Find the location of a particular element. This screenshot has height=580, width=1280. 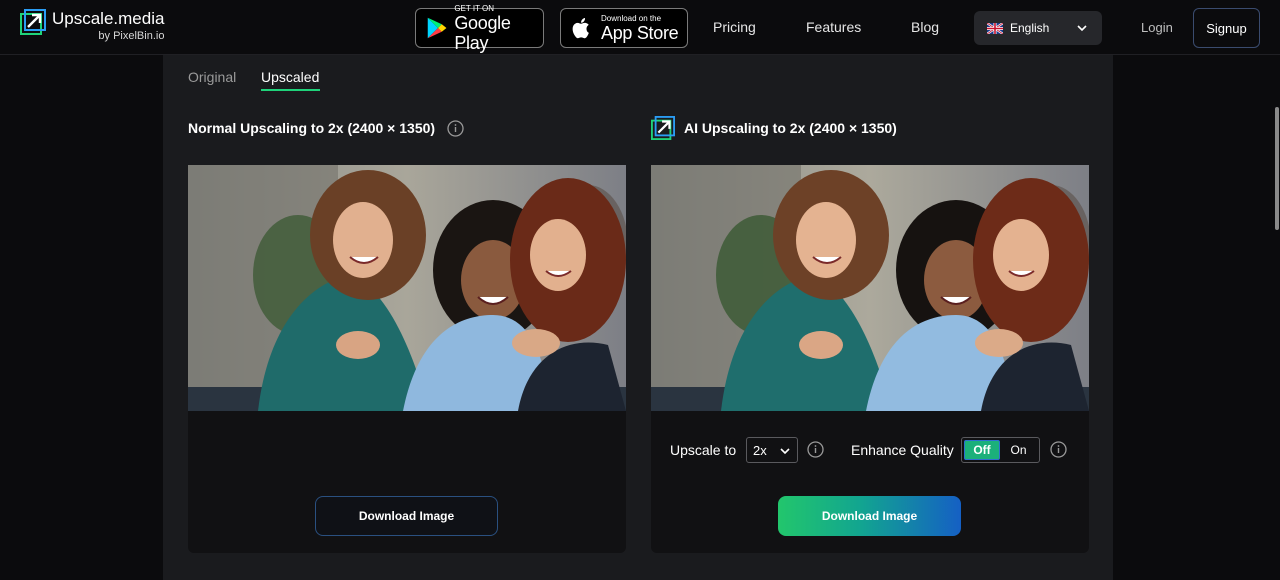

ai-download-button: Download Image is located at coordinates (869, 516).